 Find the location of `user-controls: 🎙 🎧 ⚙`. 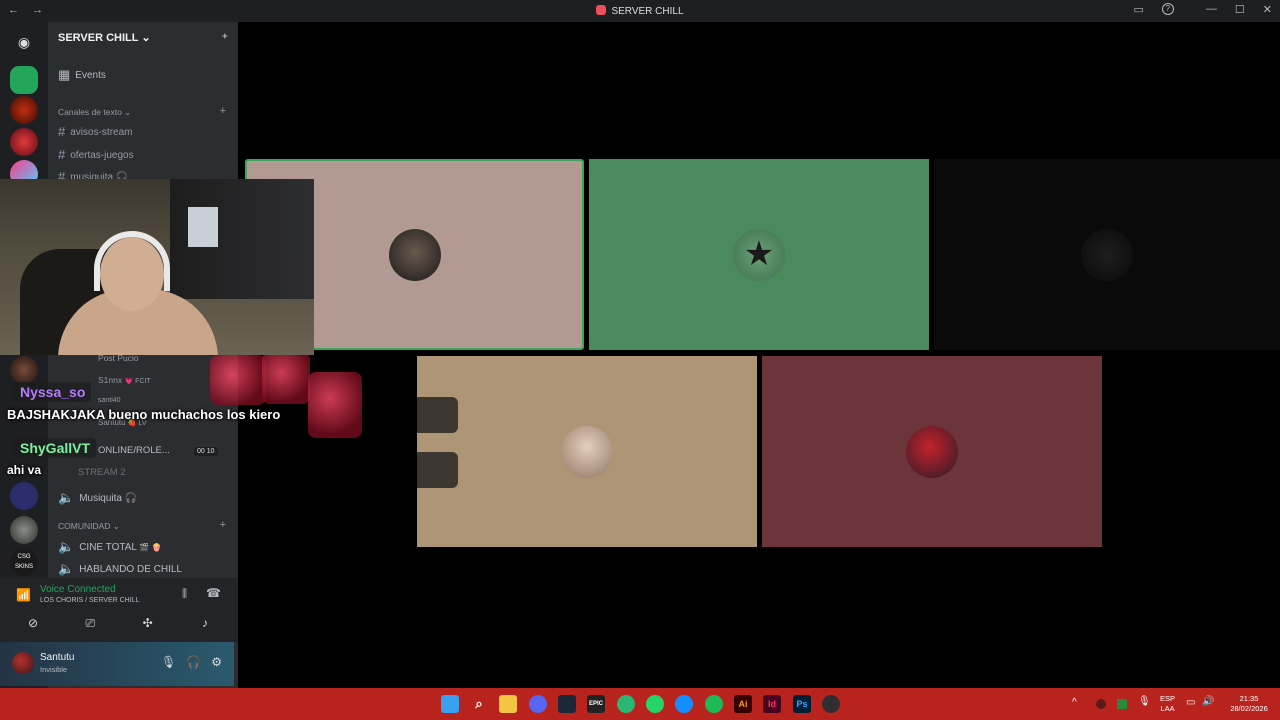

user-controls: 🎙 🎧 ⚙ is located at coordinates (191, 662).